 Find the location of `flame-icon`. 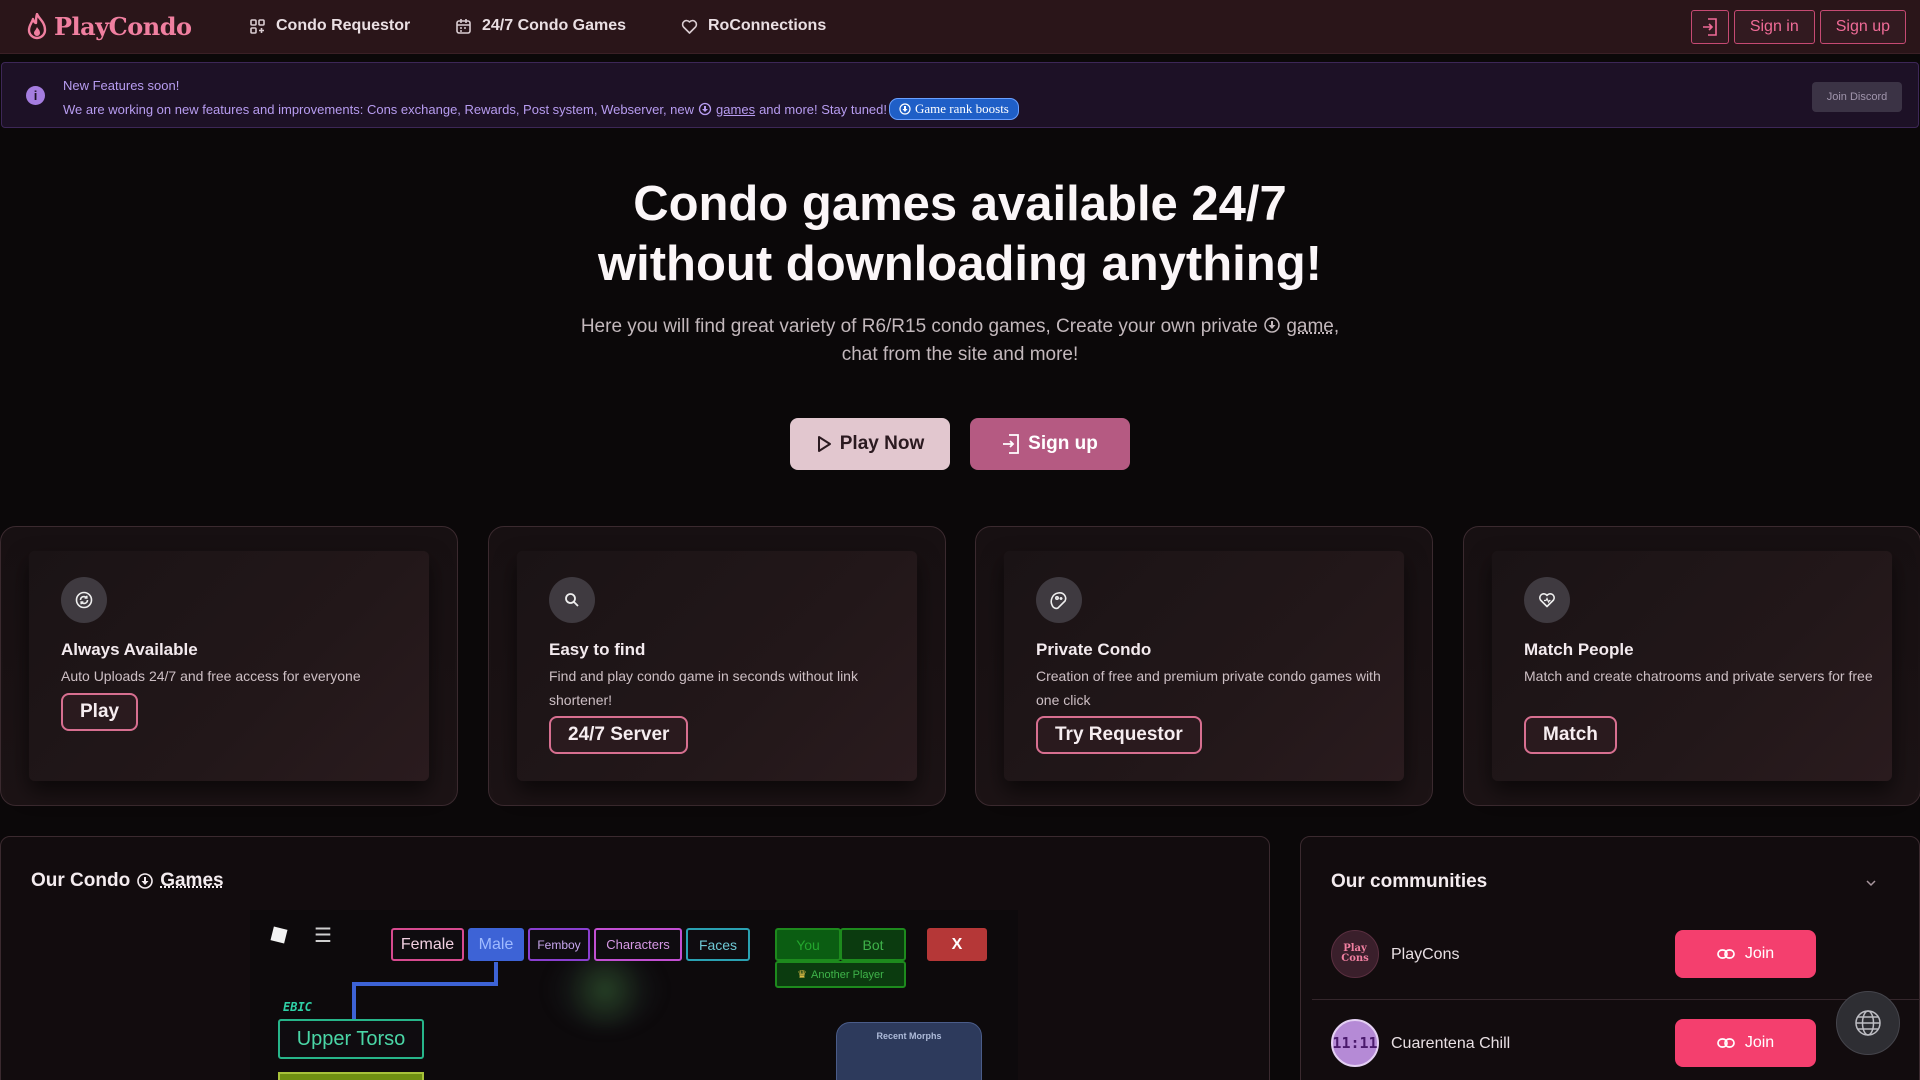

flame-icon is located at coordinates (37, 25).